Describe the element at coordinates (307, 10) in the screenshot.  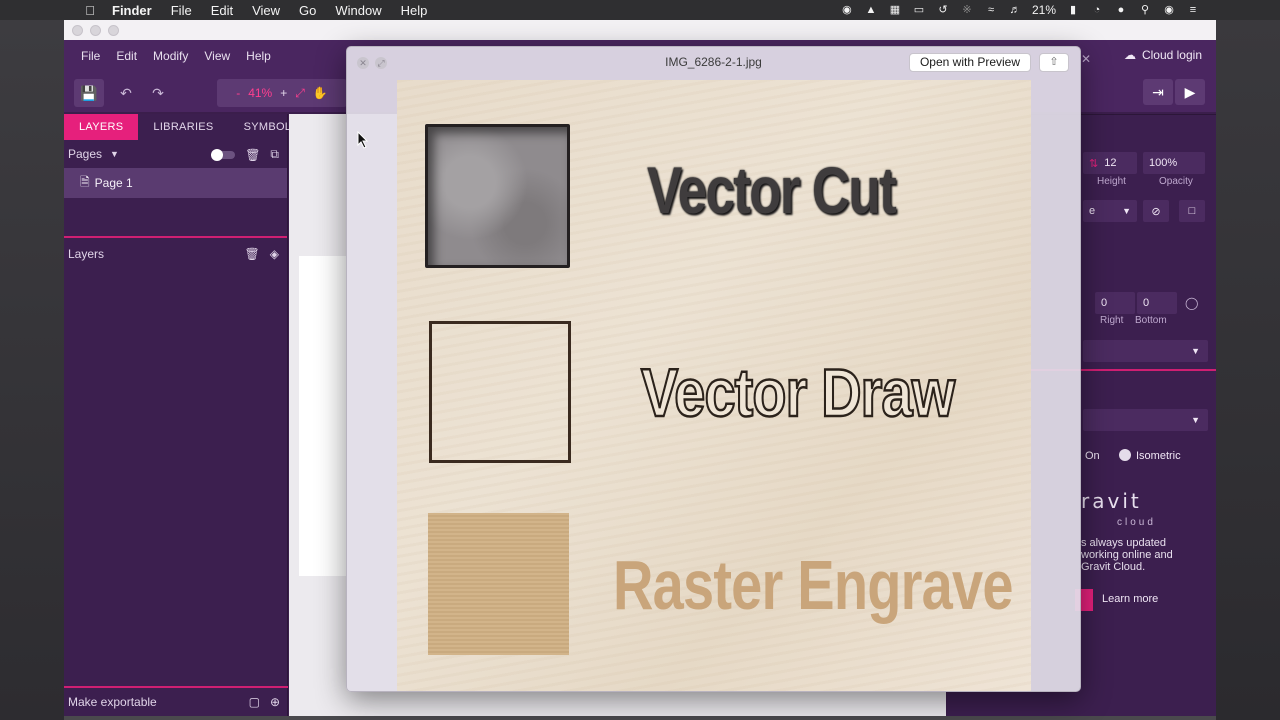
I see `menu-go: Go` at that location.